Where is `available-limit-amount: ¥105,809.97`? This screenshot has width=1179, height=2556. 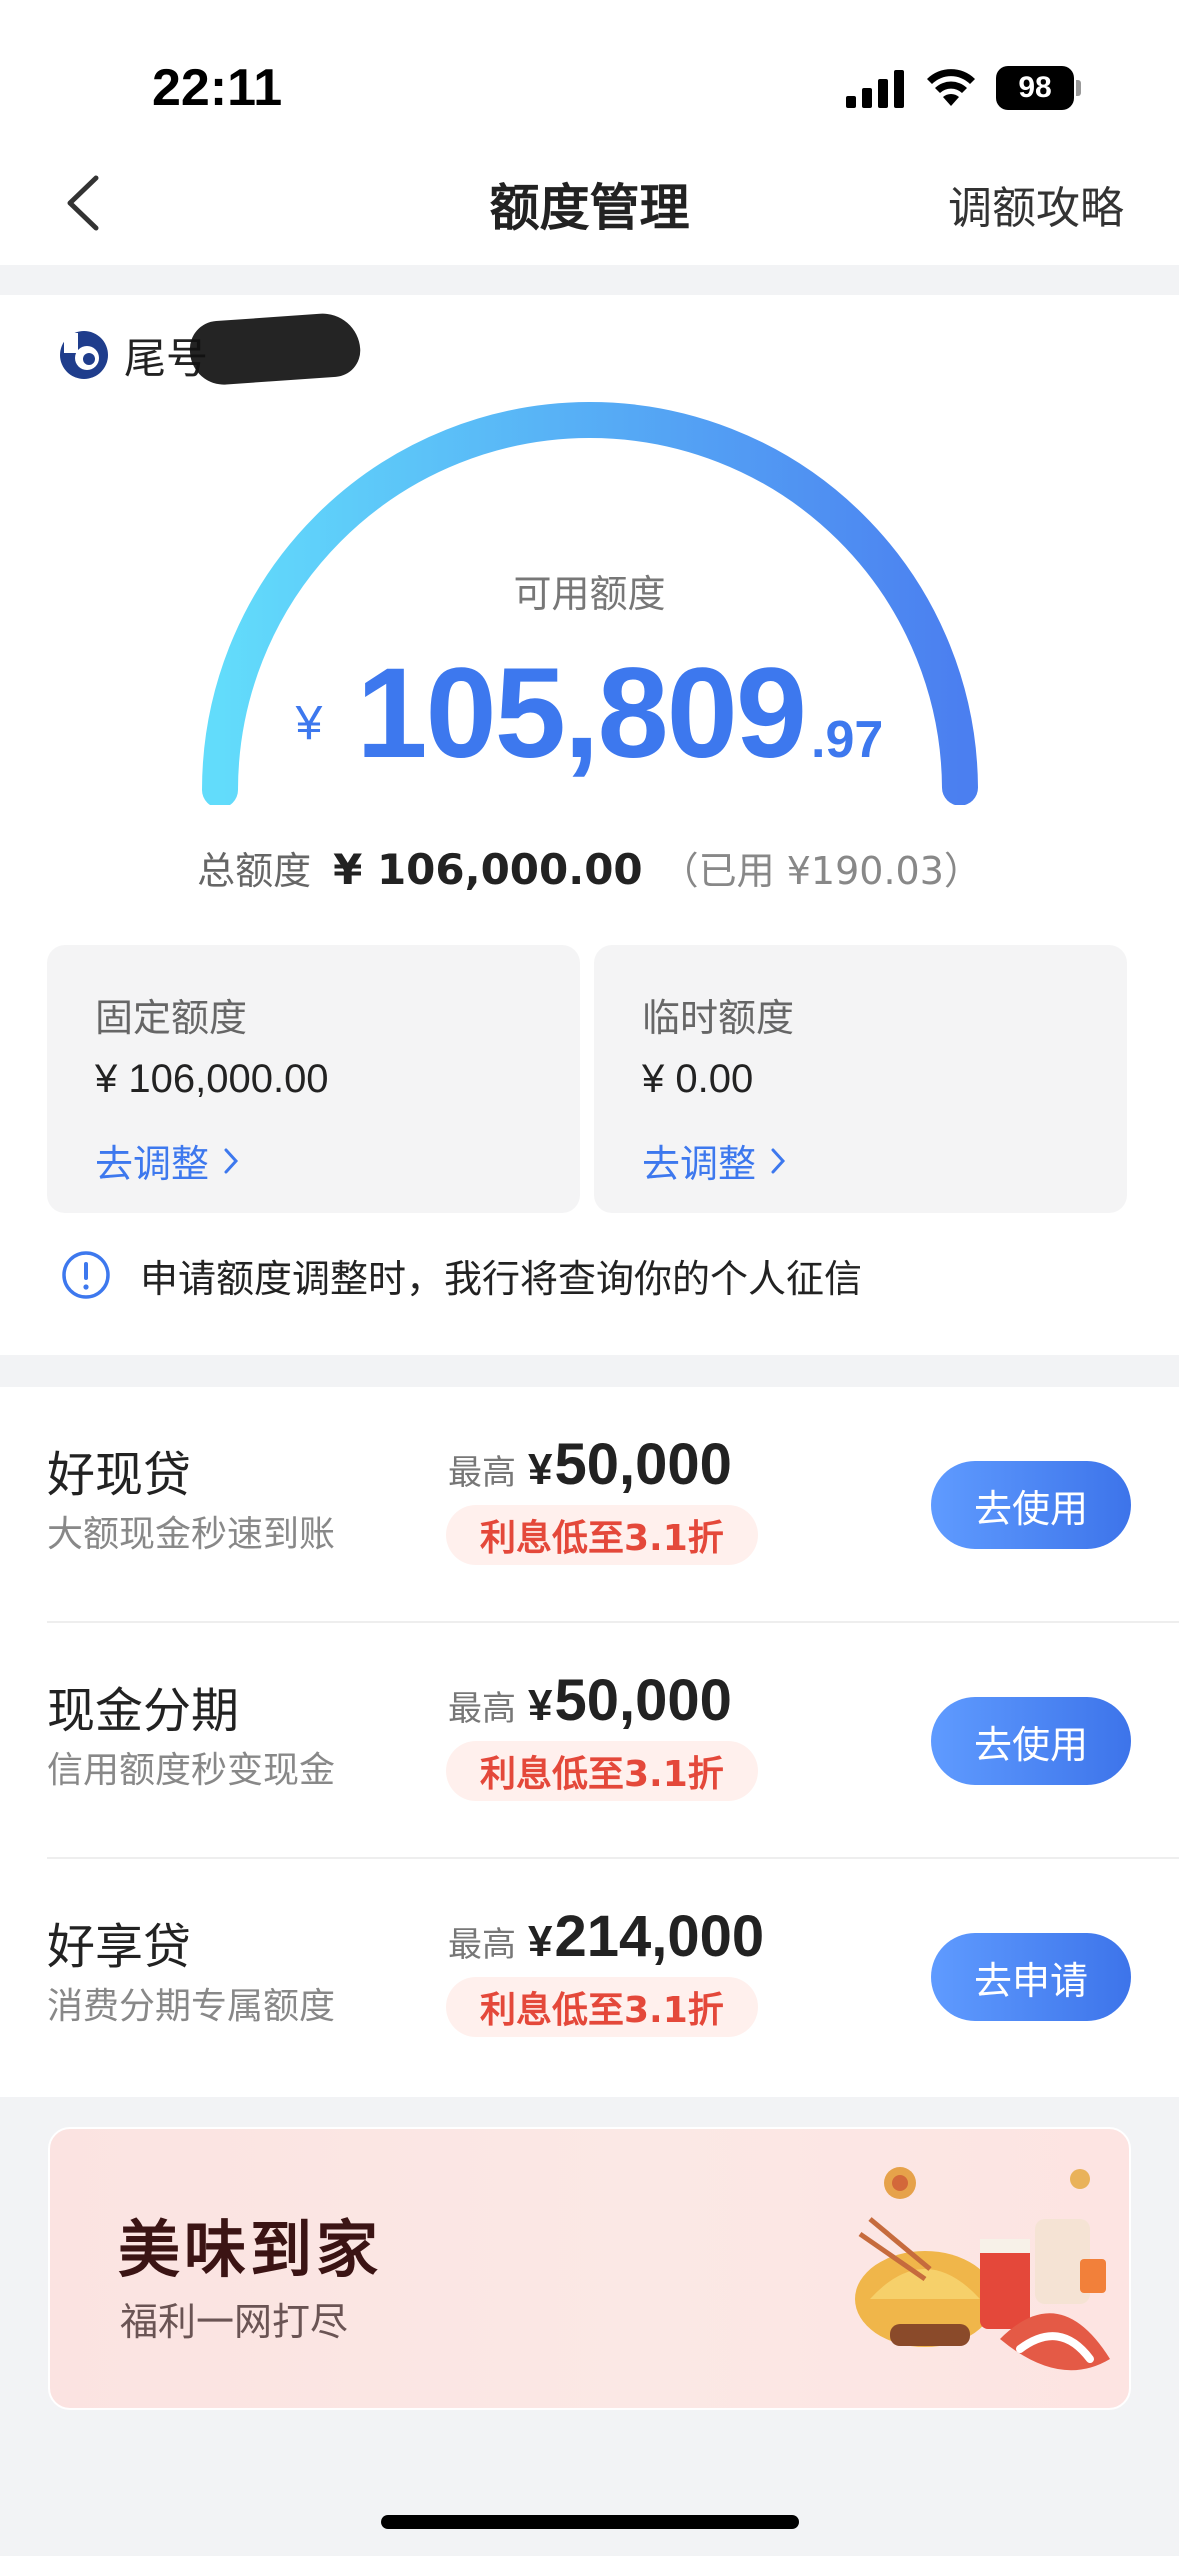 available-limit-amount: ¥105,809.97 is located at coordinates (589, 713).